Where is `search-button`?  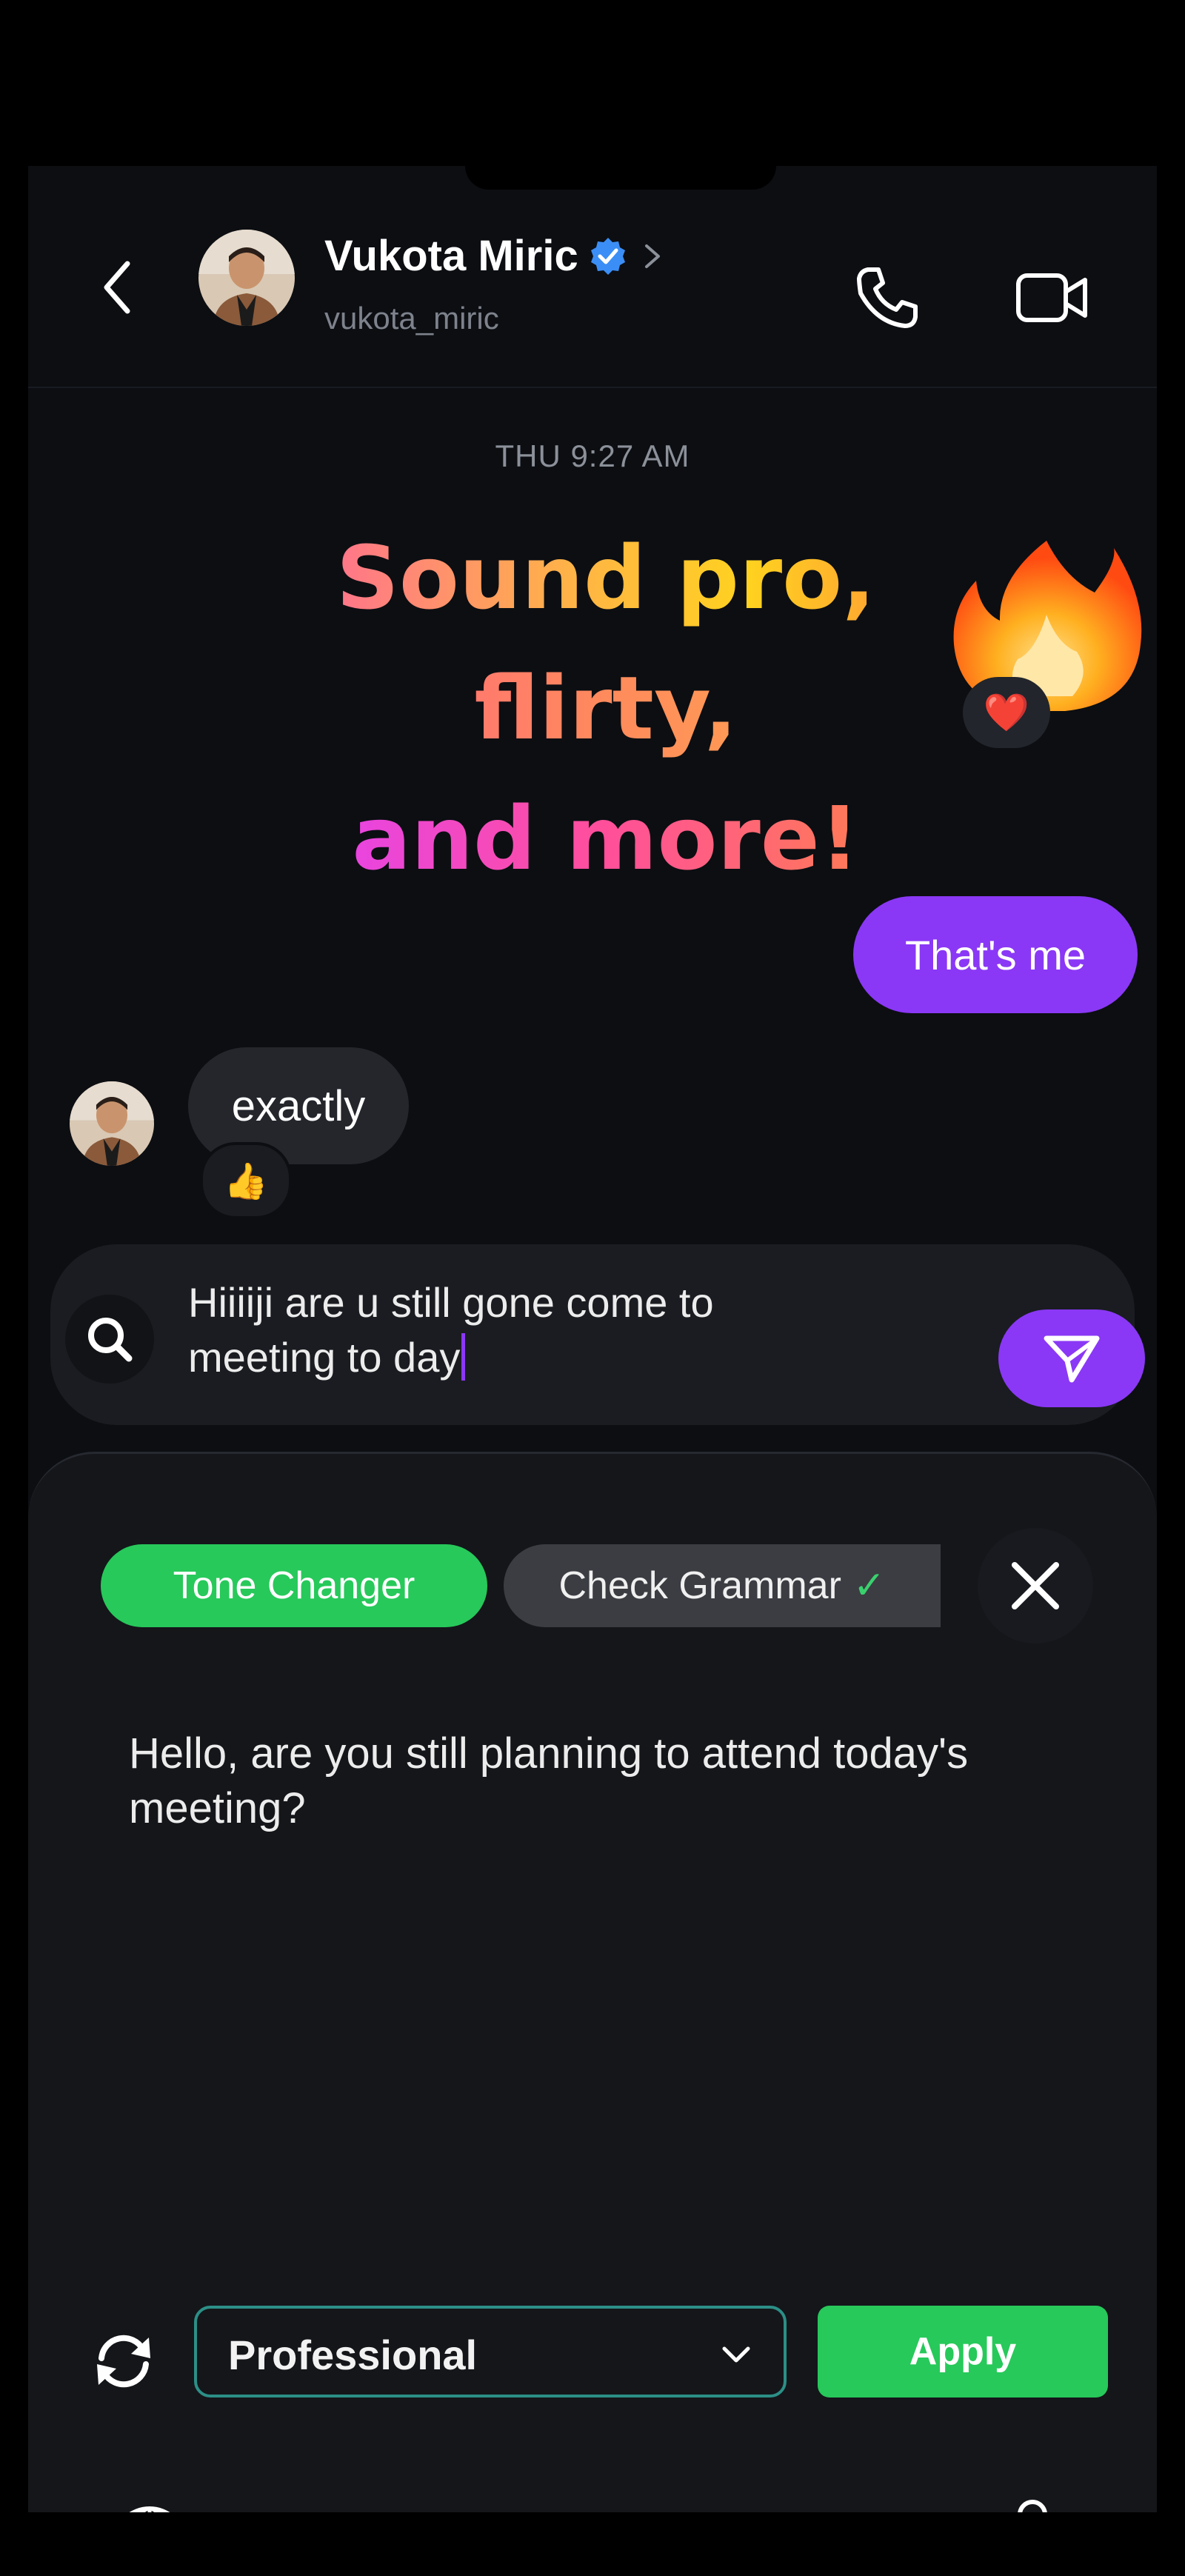
search-button is located at coordinates (109, 1339).